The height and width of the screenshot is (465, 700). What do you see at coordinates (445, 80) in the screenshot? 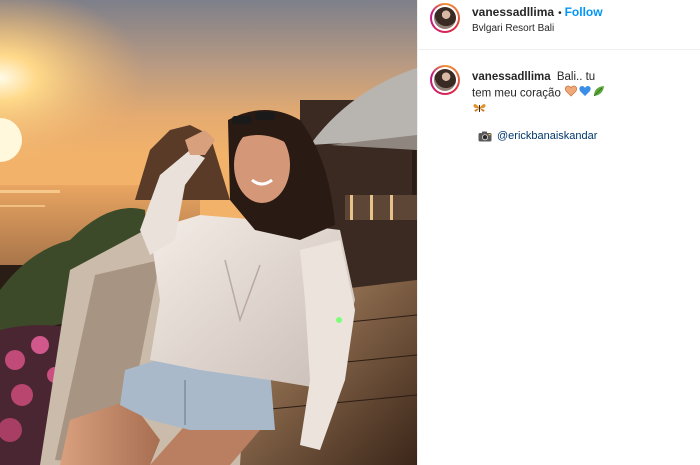
I see `caption-avatar` at bounding box center [445, 80].